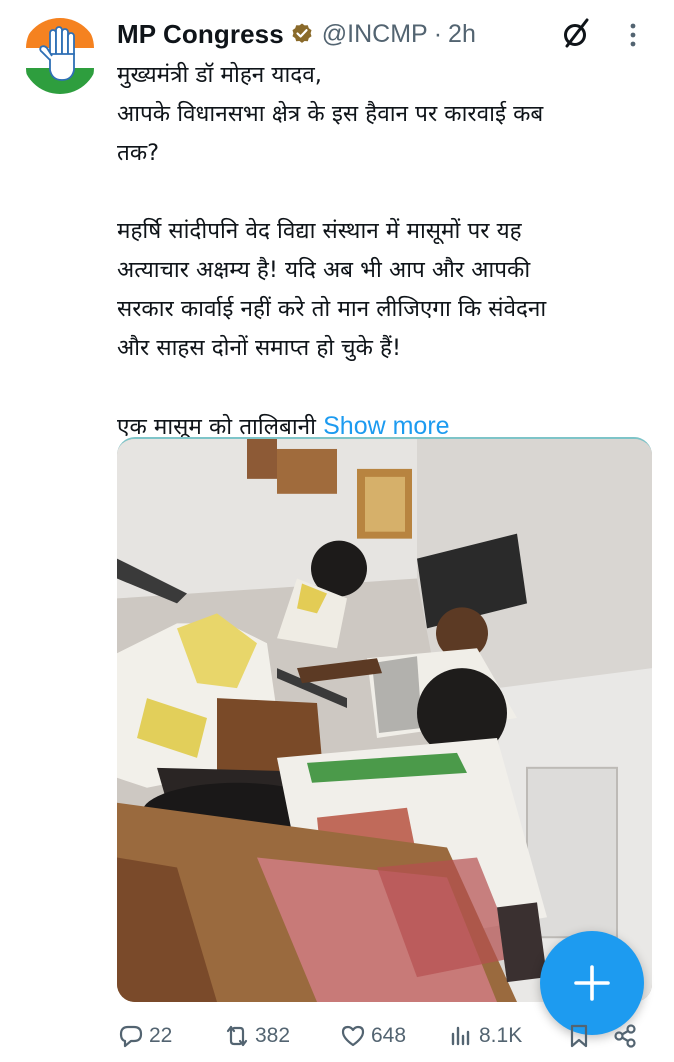  I want to click on display-name: MP Congress, so click(200, 34).